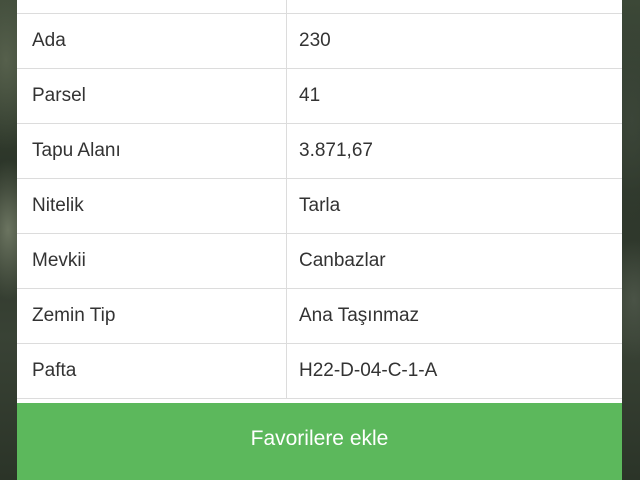 This screenshot has height=480, width=640. I want to click on table-row-parsel: Parsel 41, so click(319, 96).